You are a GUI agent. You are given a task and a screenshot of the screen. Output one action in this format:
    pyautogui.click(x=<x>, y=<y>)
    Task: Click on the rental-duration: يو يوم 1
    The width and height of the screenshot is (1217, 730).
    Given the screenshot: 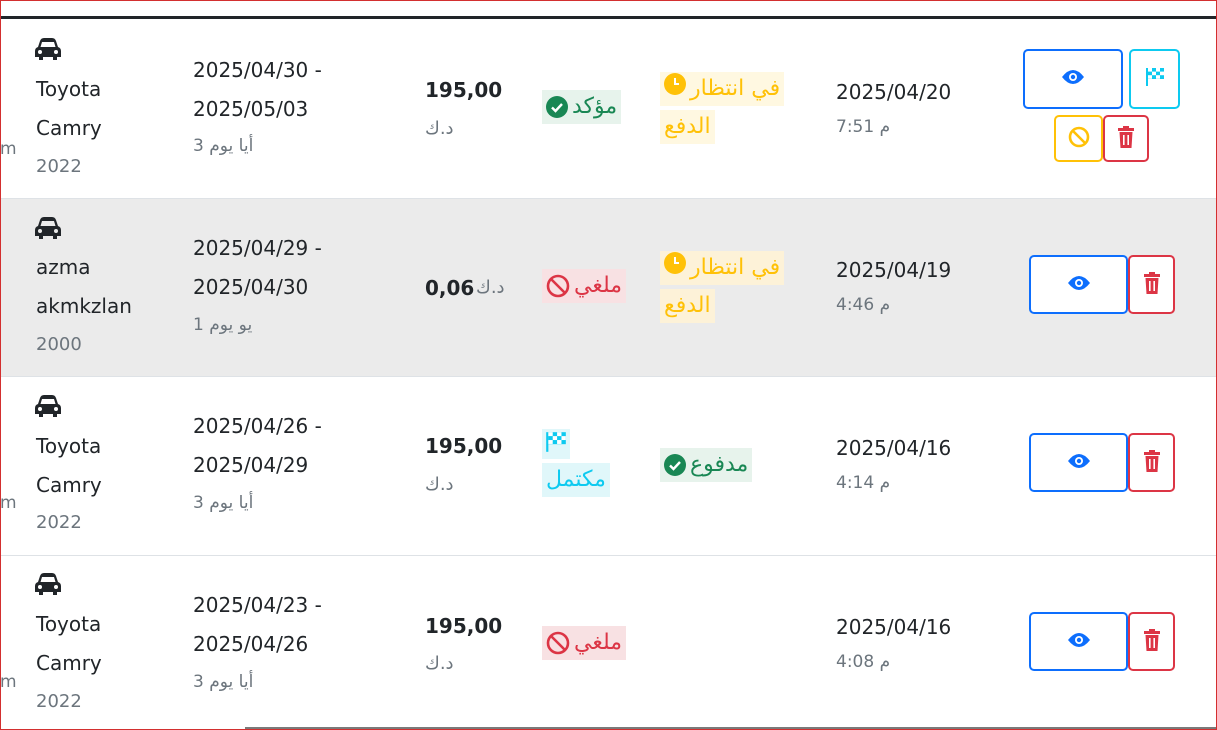 What is the action you would take?
    pyautogui.click(x=223, y=325)
    